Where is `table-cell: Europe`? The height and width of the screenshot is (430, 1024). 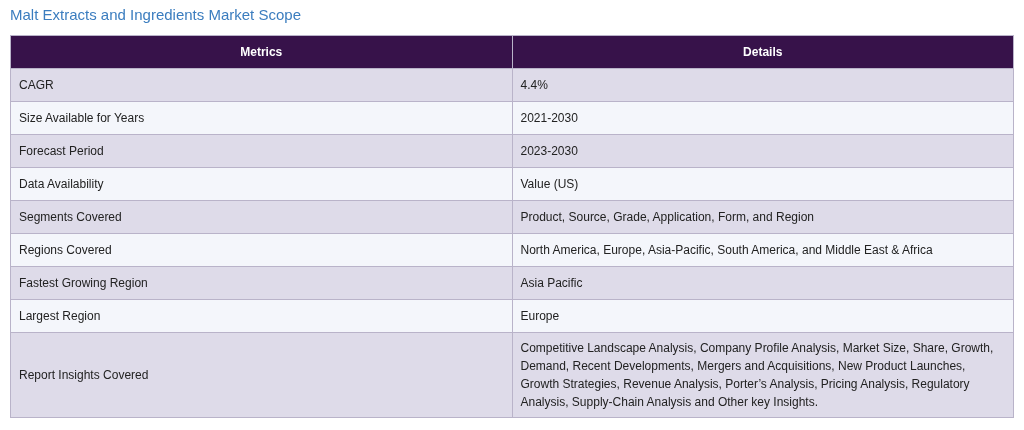
table-cell: Europe is located at coordinates (763, 315).